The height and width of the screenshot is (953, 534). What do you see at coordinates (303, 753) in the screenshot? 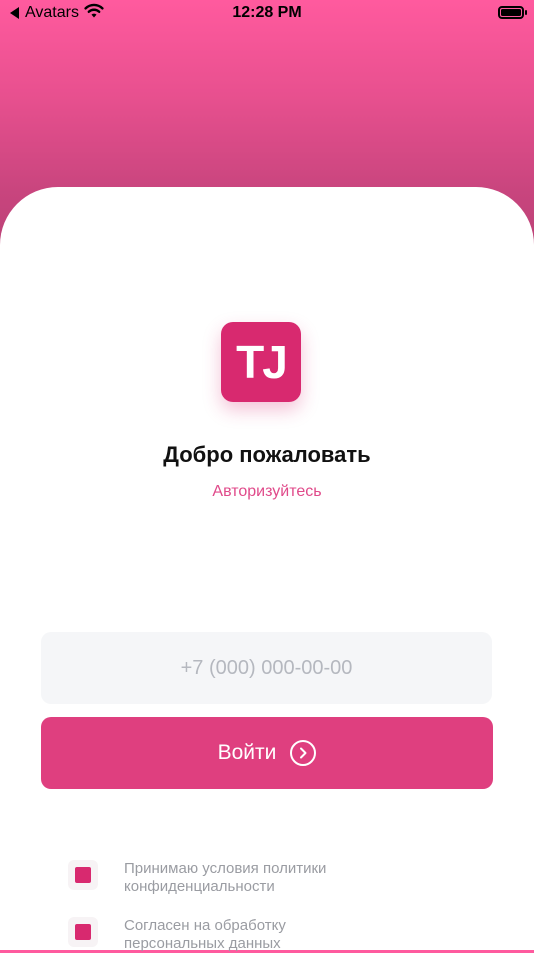
I see `arrow-right-circle-icon` at bounding box center [303, 753].